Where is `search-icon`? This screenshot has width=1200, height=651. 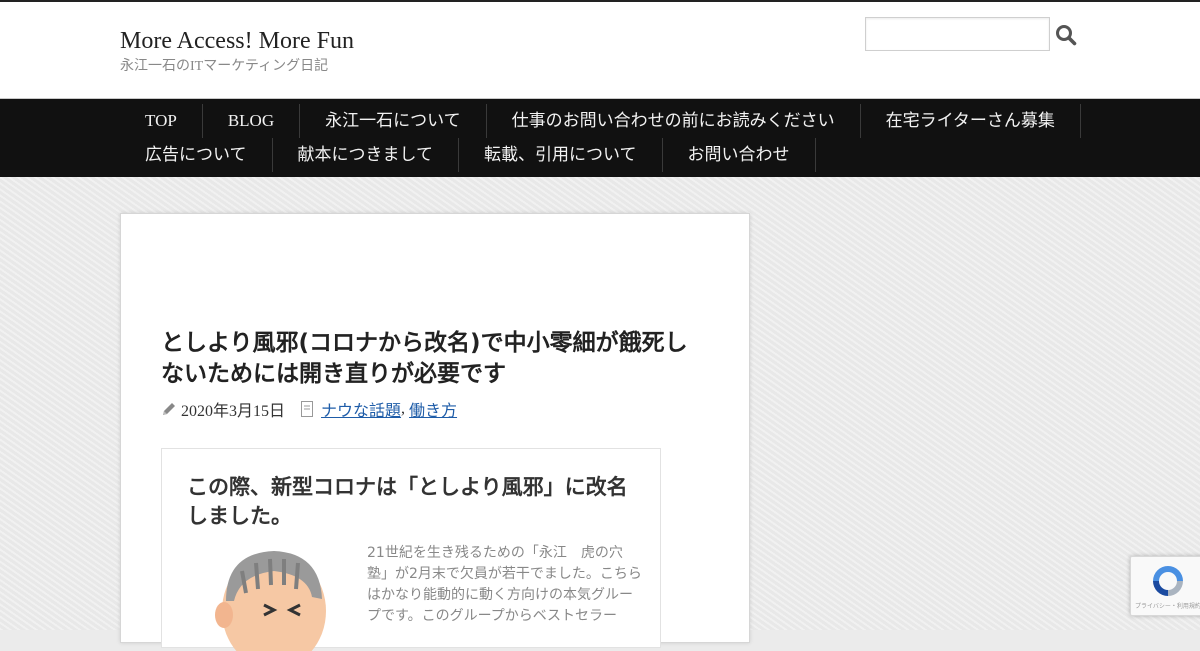
search-icon is located at coordinates (1066, 35).